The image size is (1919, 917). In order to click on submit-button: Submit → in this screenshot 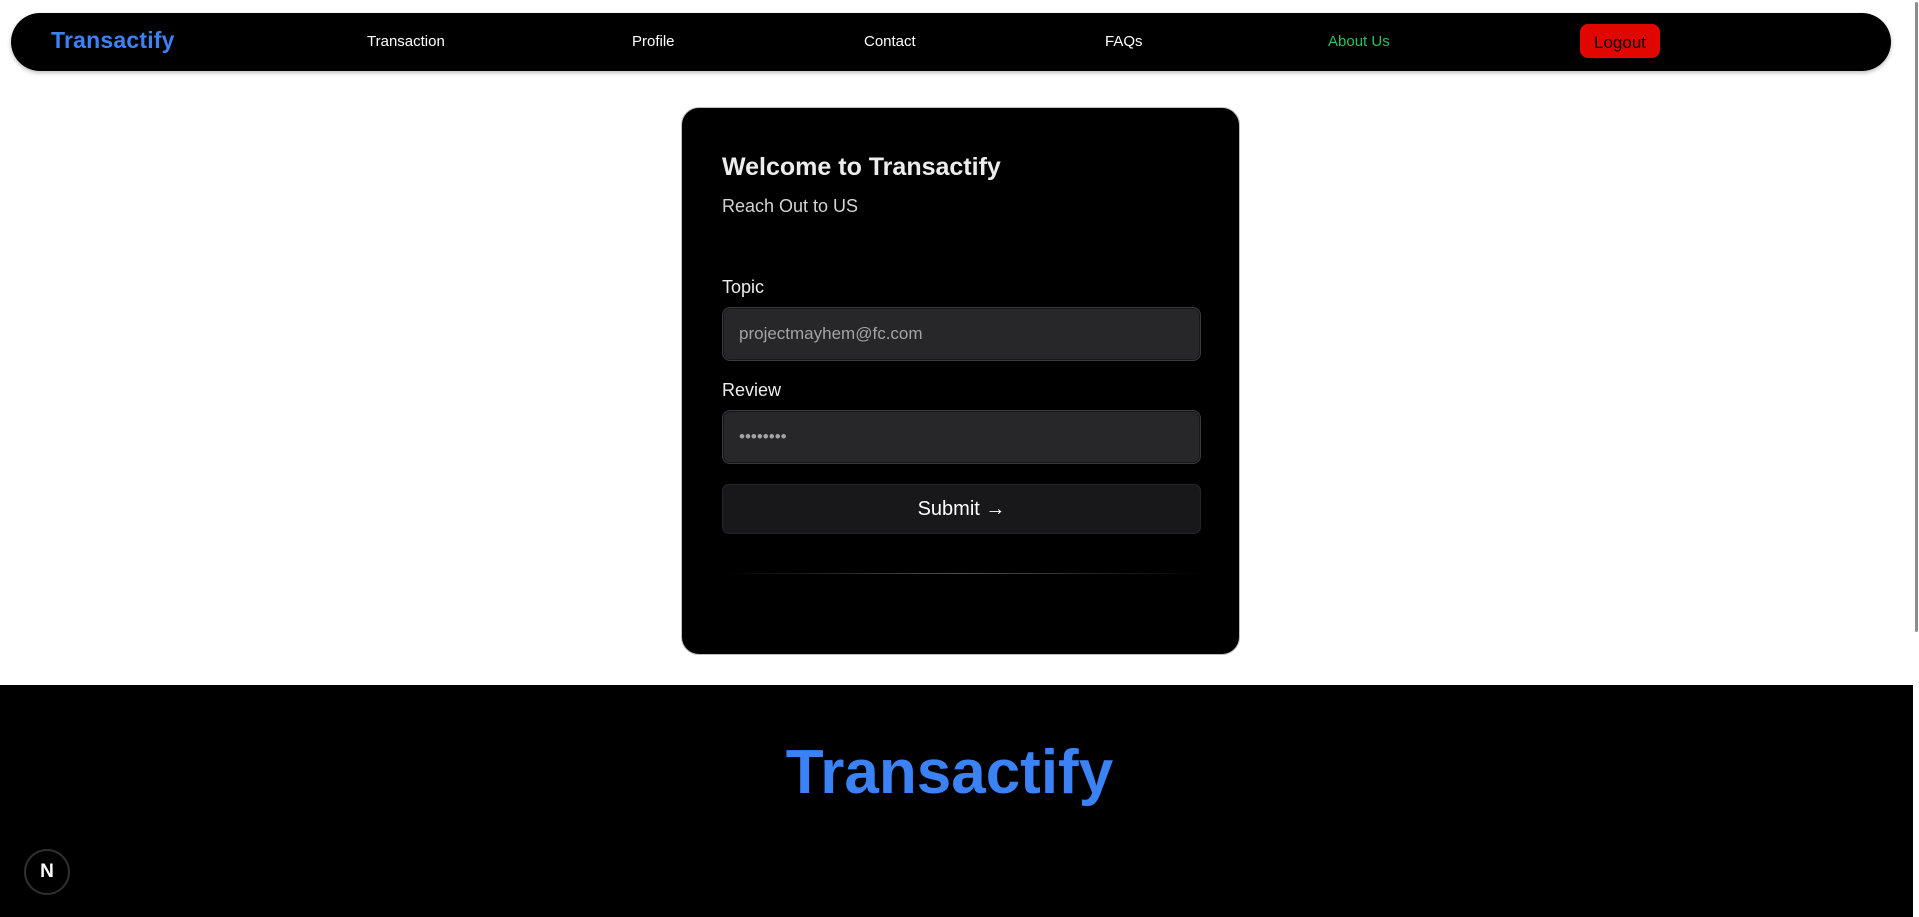, I will do `click(961, 509)`.